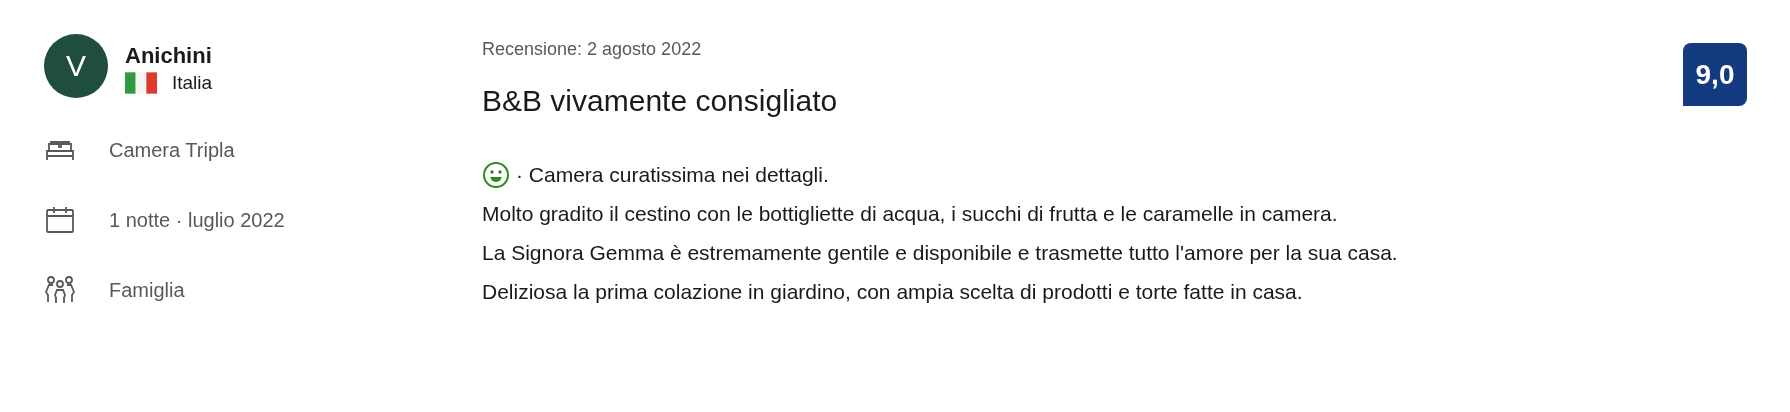  I want to click on review-title: B&B vivamente consigliato, so click(660, 101).